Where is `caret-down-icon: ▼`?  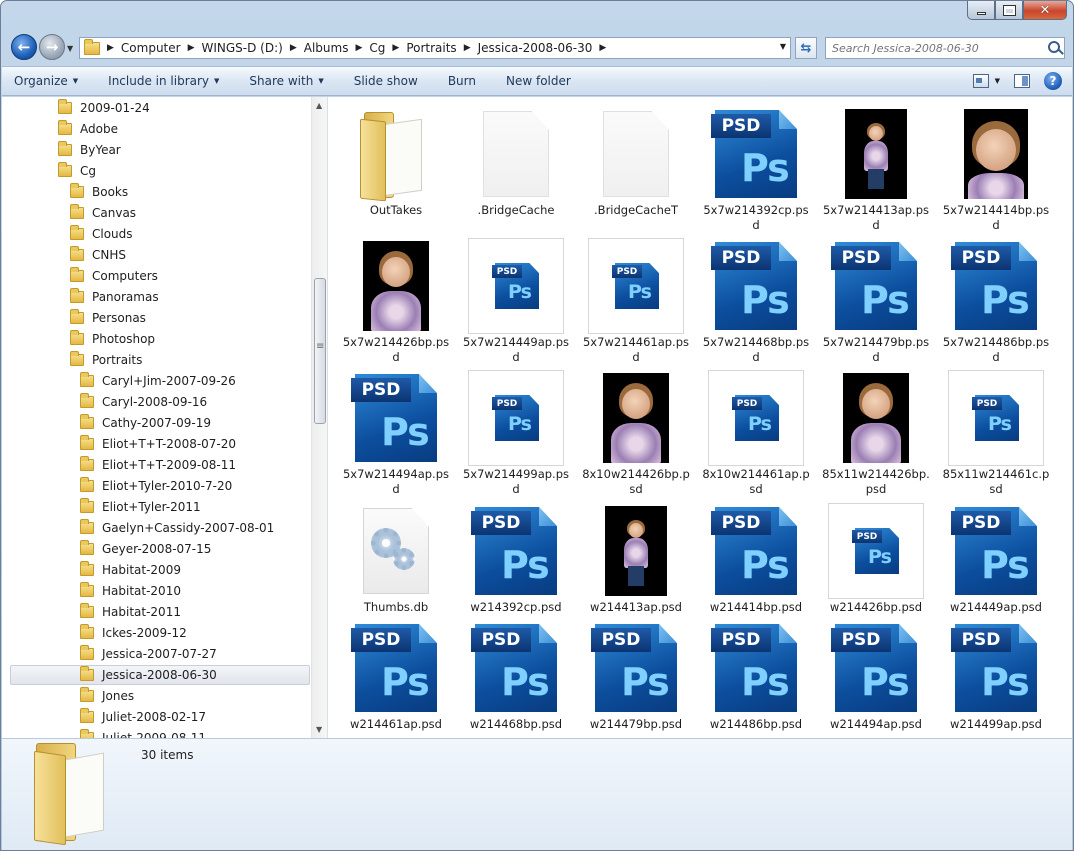
caret-down-icon: ▼ is located at coordinates (997, 81).